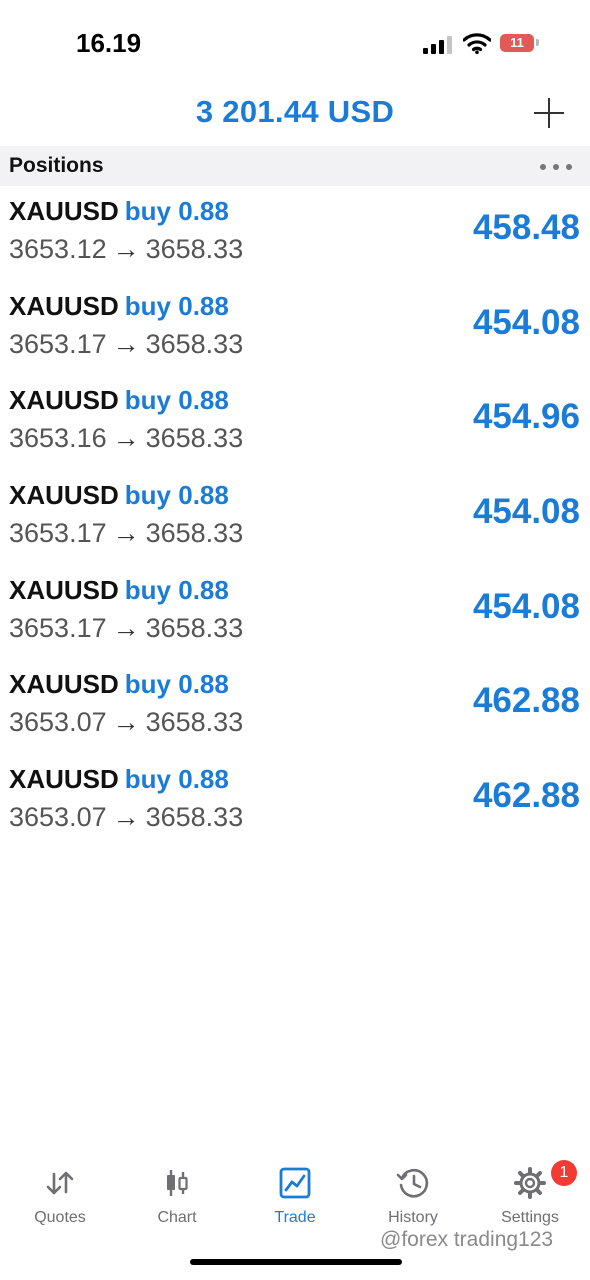 The width and height of the screenshot is (590, 1280). Describe the element at coordinates (556, 166) in the screenshot. I see `more-options-button` at that location.